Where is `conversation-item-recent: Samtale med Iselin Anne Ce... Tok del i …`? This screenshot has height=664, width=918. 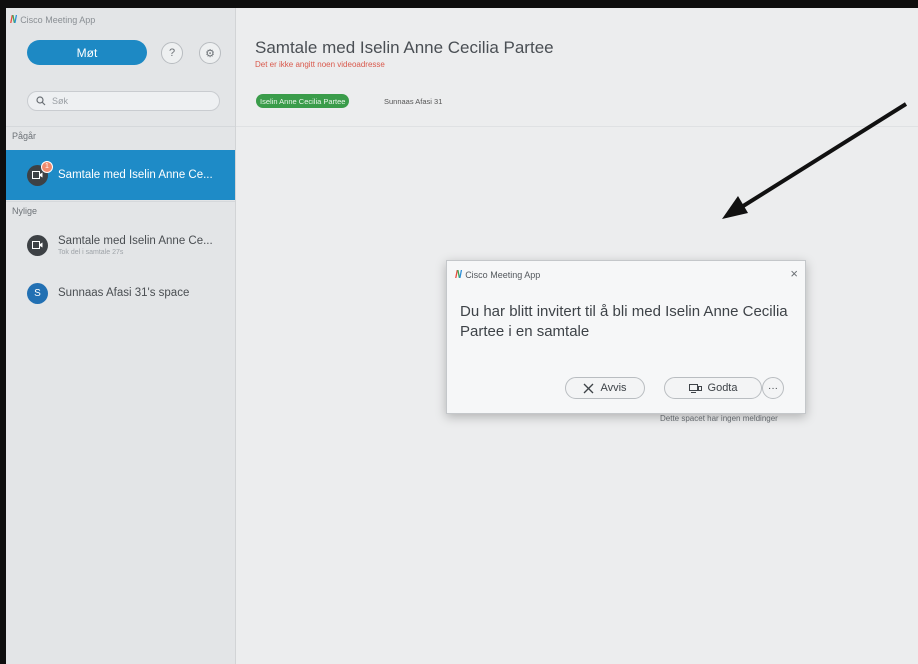 conversation-item-recent: Samtale med Iselin Anne Ce... Tok del i … is located at coordinates (120, 245).